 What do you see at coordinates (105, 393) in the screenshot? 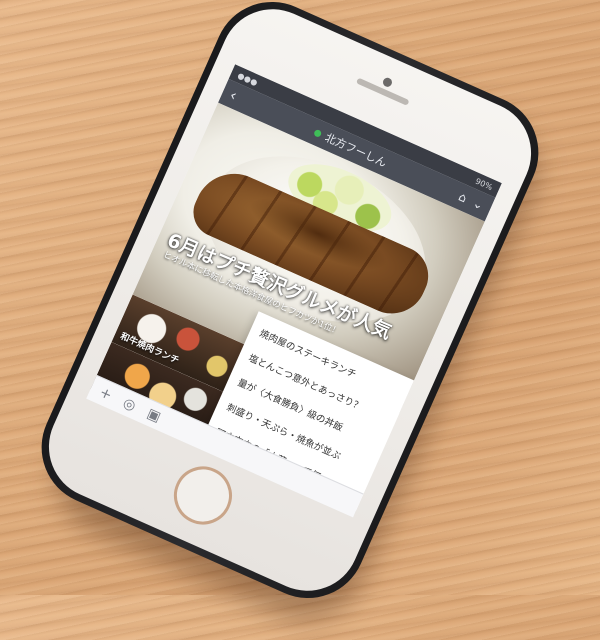
I see `plus-icon: +` at bounding box center [105, 393].